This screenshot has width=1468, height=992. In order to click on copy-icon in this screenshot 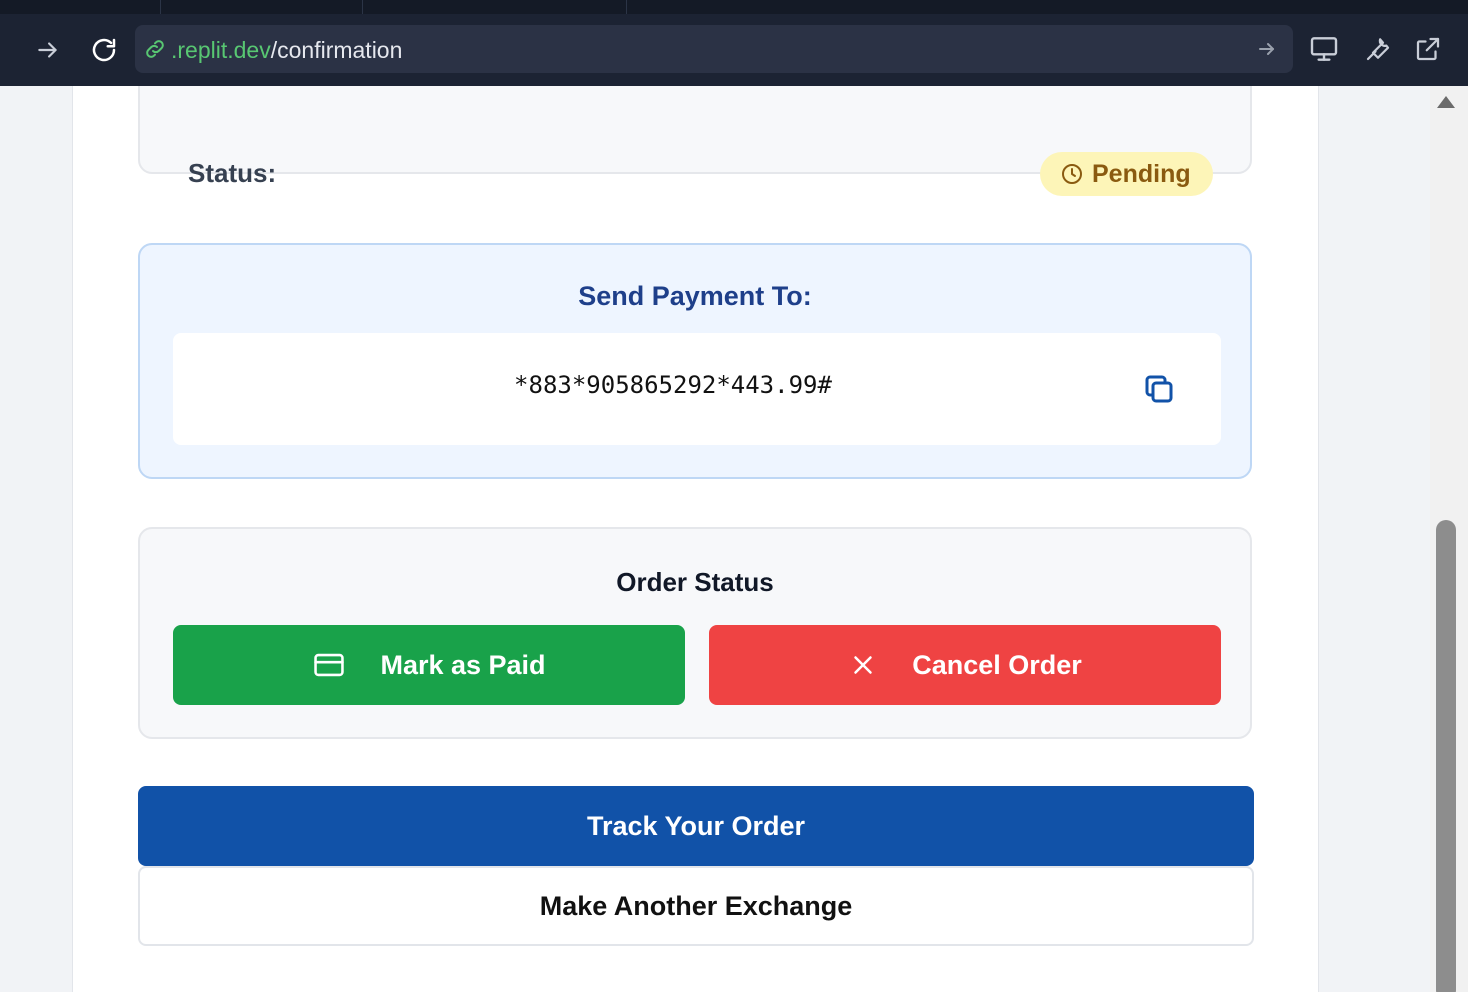, I will do `click(1159, 389)`.